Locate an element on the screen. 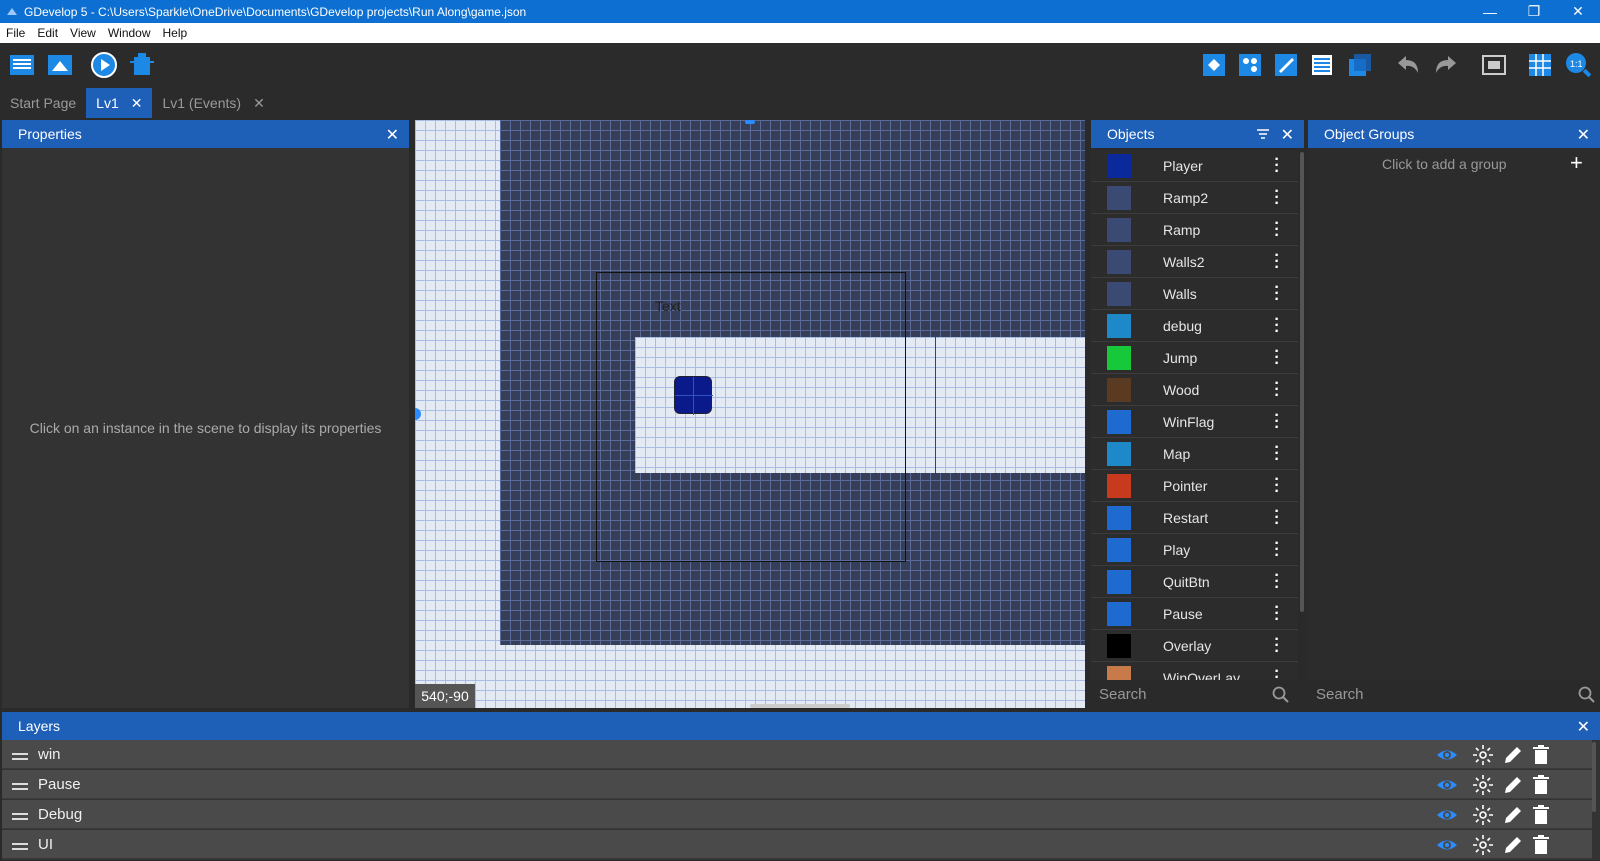  tab-lv1-events: Lv1 (Events) ✕ is located at coordinates (213, 103).